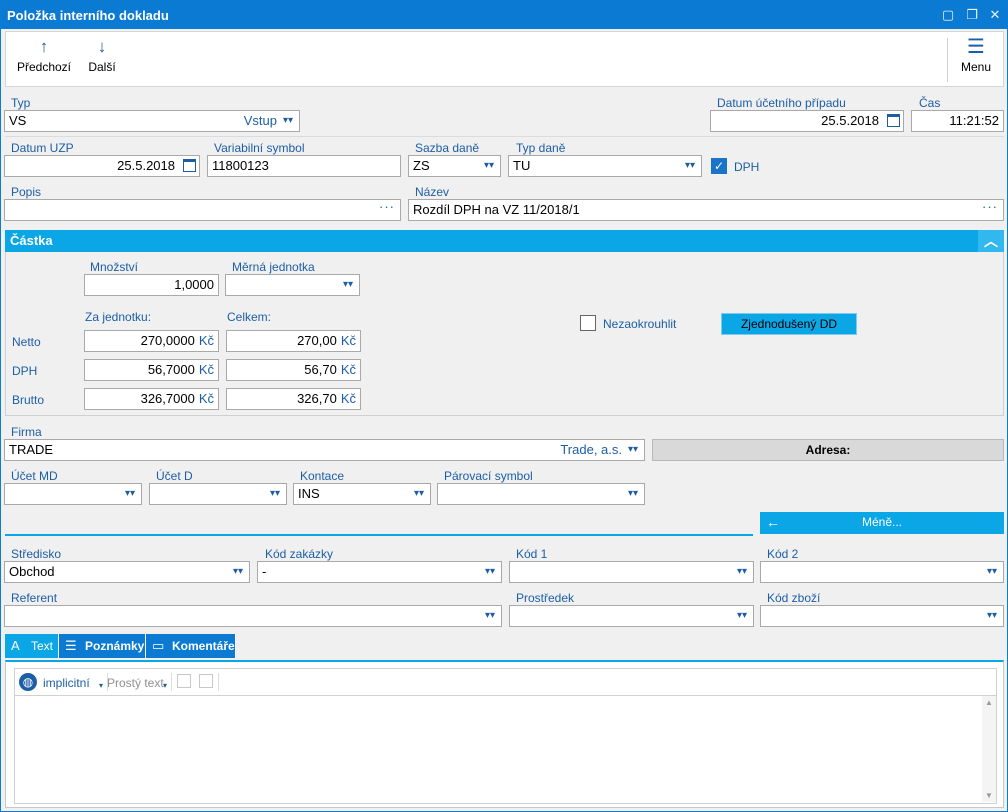 The height and width of the screenshot is (812, 1008). Describe the element at coordinates (151, 285) in the screenshot. I see `mnozstvi-field: 1,0000` at that location.